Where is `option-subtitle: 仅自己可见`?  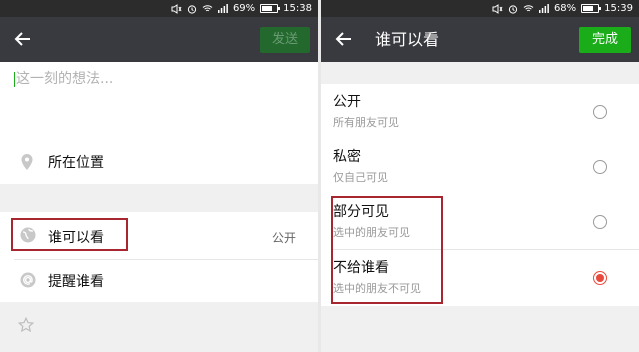 option-subtitle: 仅自己可见 is located at coordinates (360, 177).